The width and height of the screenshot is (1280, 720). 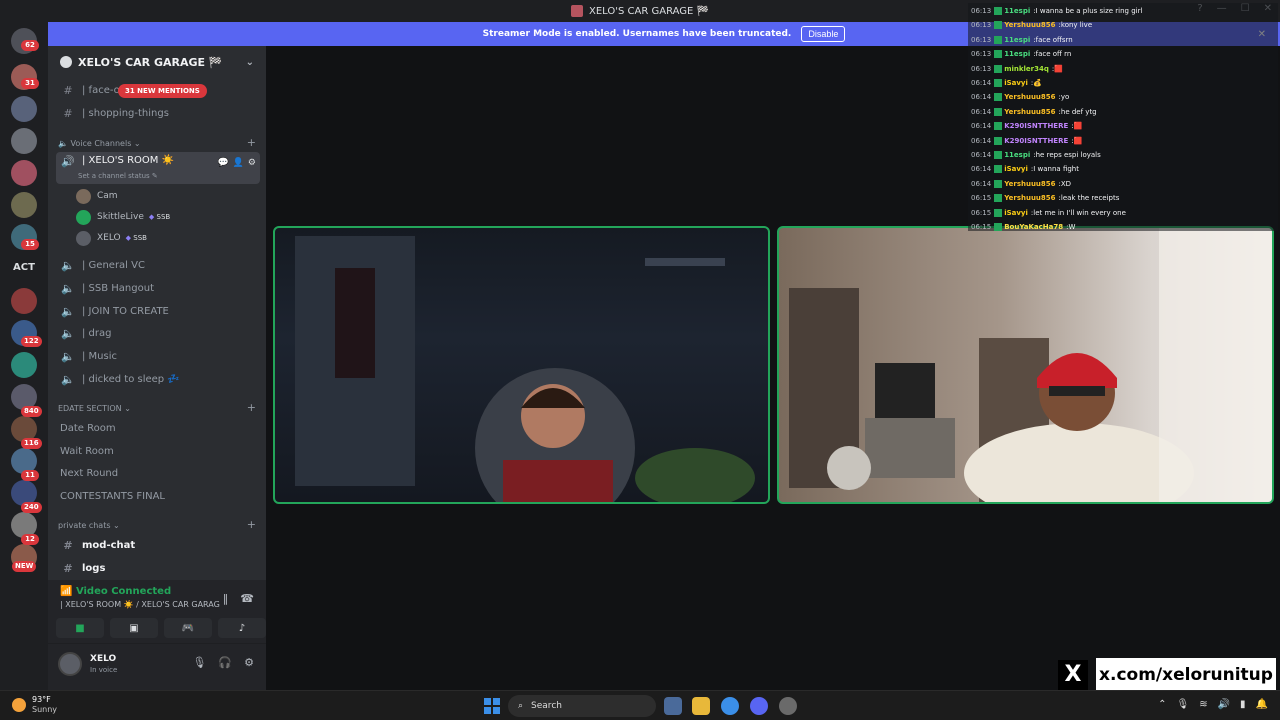 I want to click on search-icon: ⌕, so click(x=521, y=706).